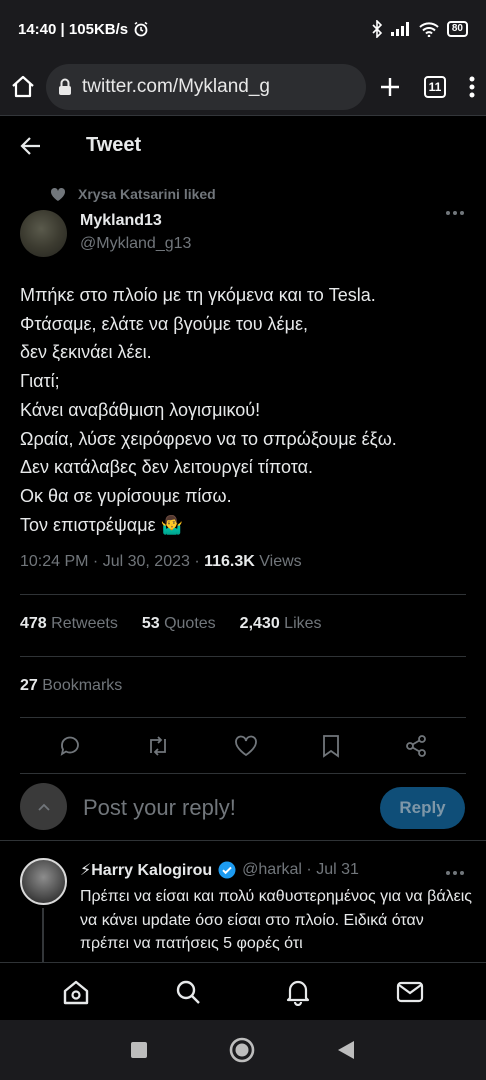  What do you see at coordinates (43, 935) in the screenshot?
I see `thread-line` at bounding box center [43, 935].